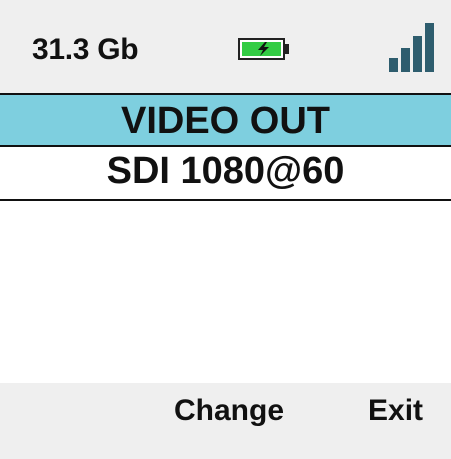 The height and width of the screenshot is (459, 451). I want to click on storage-remaining: 31.3 Gb, so click(85, 49).